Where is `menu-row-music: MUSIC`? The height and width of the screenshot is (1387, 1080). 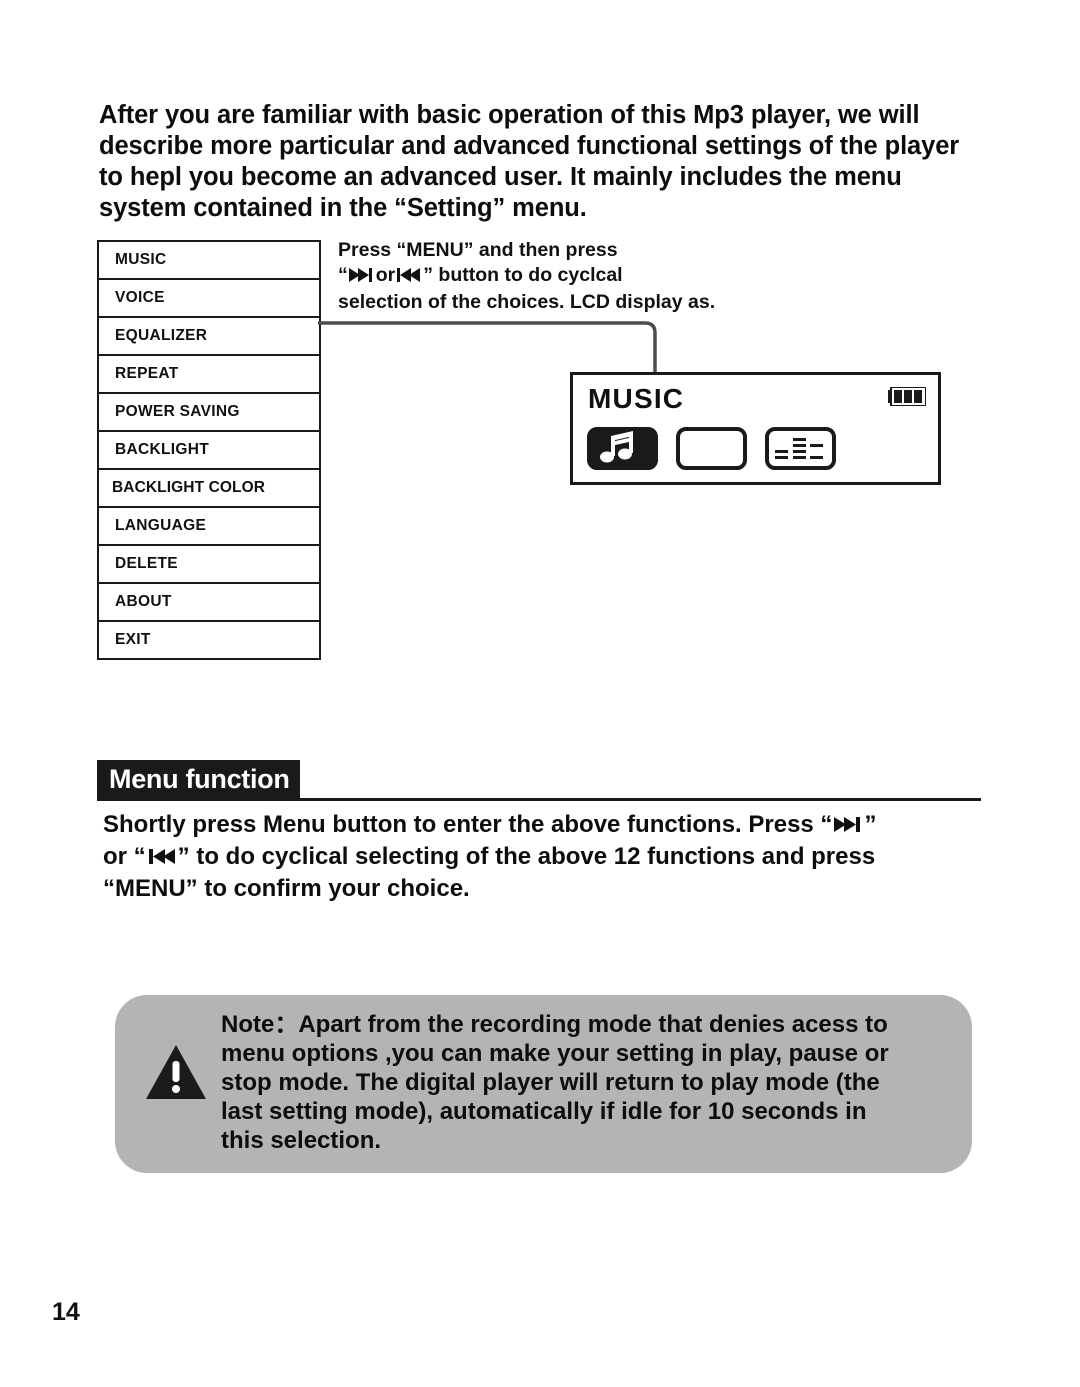
menu-row-music: MUSIC is located at coordinates (209, 261).